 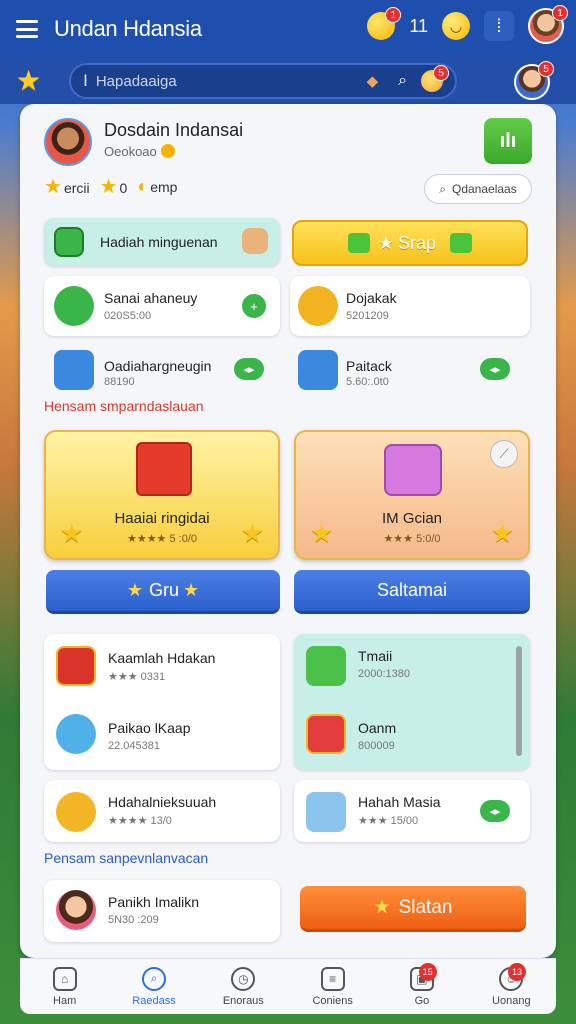 I want to click on nav-label: Uonang, so click(x=511, y=1000).